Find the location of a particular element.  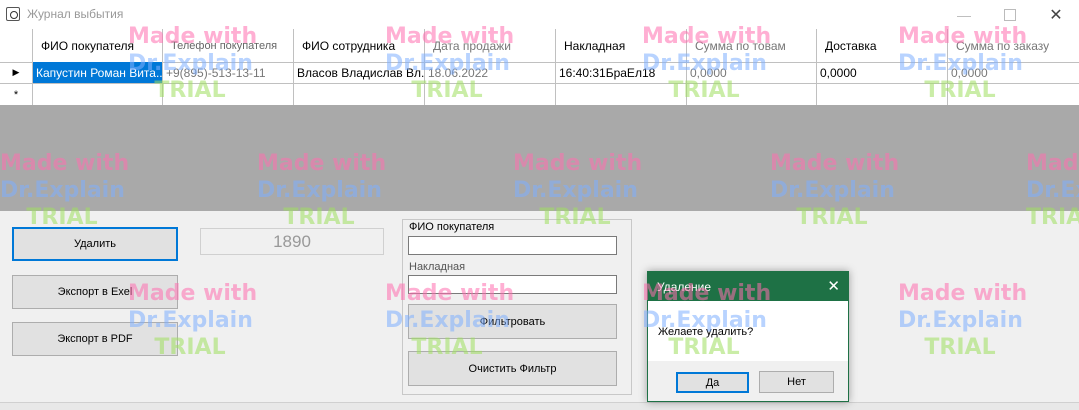

column-header-buyer: ФИО покупателя is located at coordinates (98, 45).